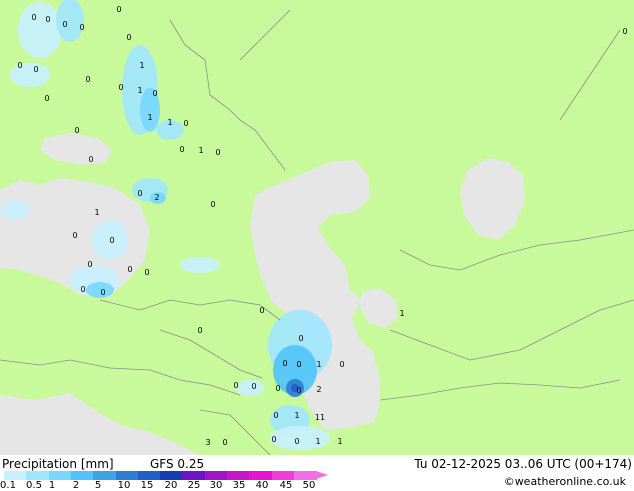  I want to click on valid-time: Tu 02-12-2025 03..06 UTC (00+174), so click(523, 464).